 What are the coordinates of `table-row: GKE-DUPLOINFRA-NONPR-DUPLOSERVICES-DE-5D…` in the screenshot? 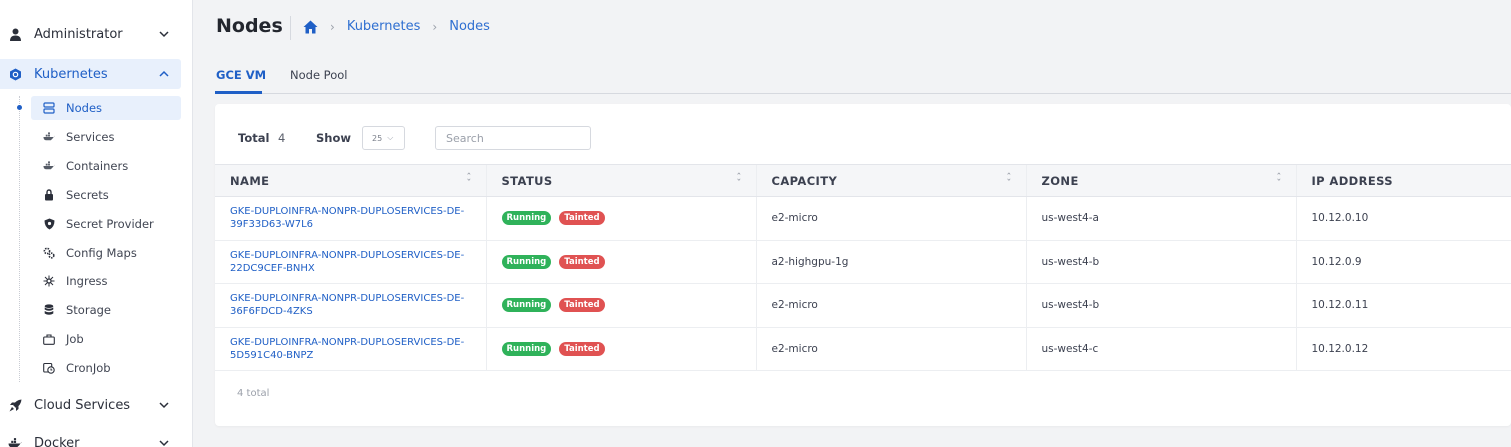 It's located at (863, 349).